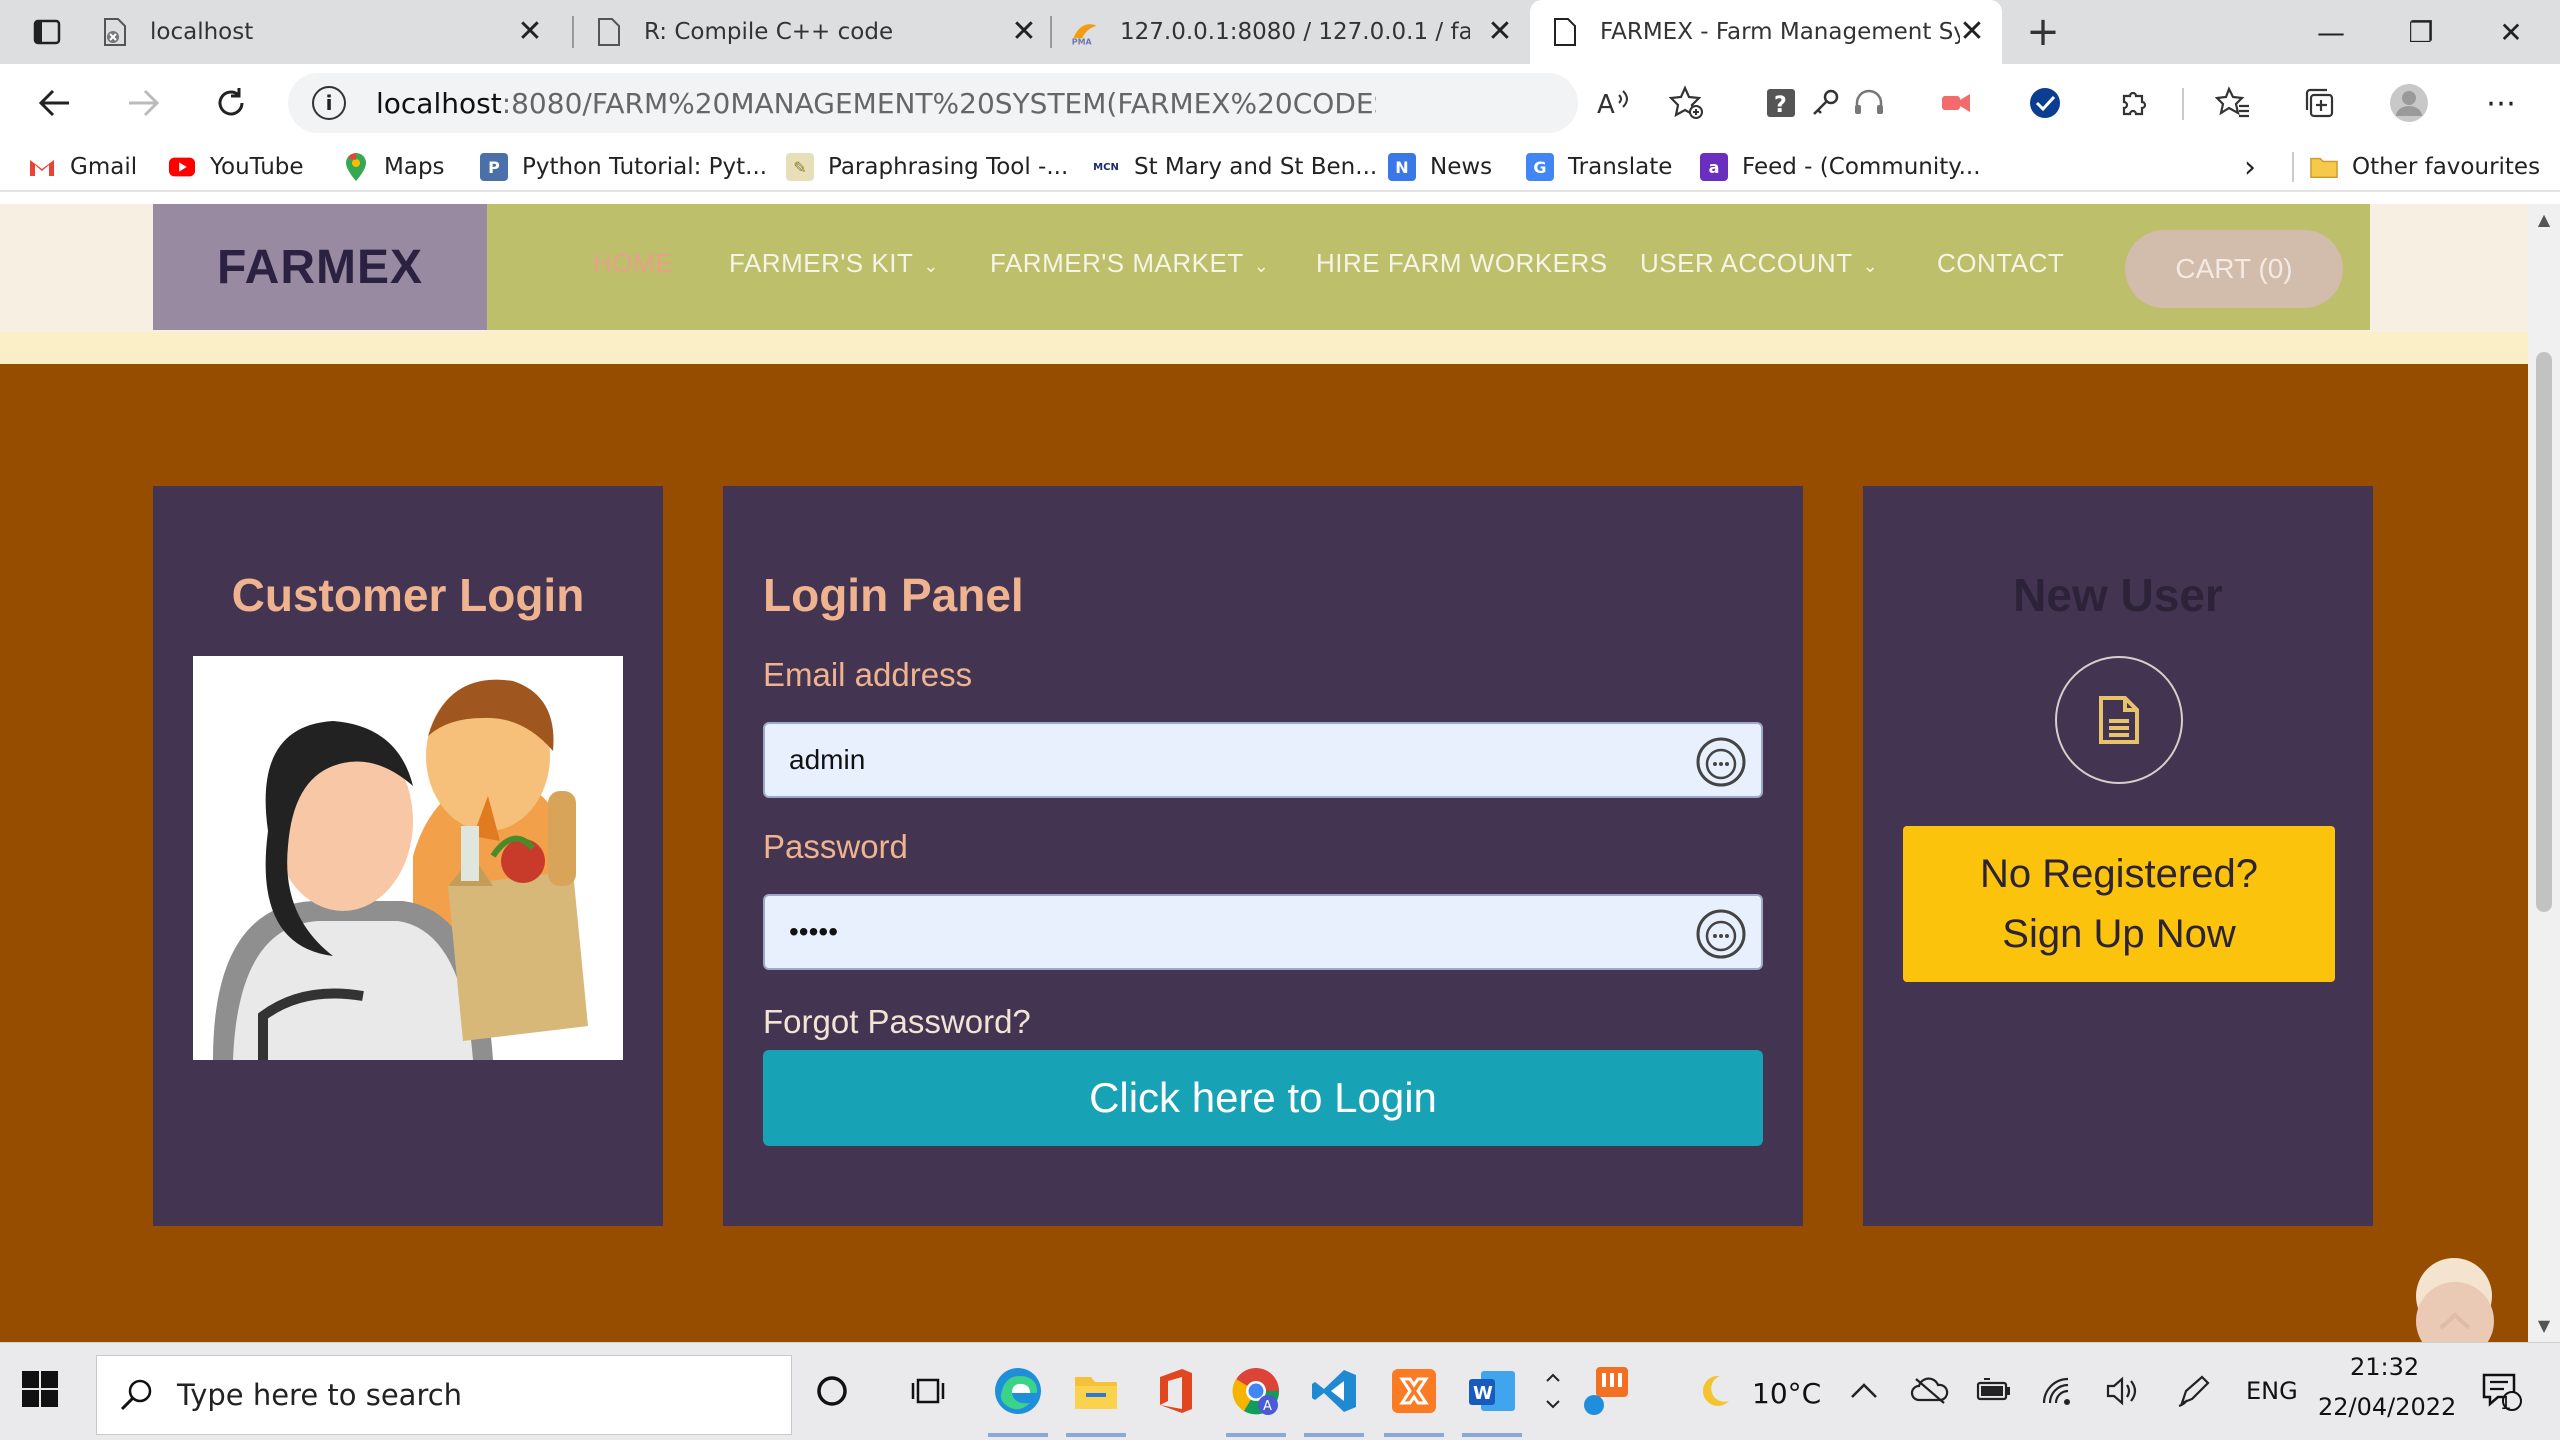  I want to click on page-scrollbar: ▲ ▼, so click(2544, 773).